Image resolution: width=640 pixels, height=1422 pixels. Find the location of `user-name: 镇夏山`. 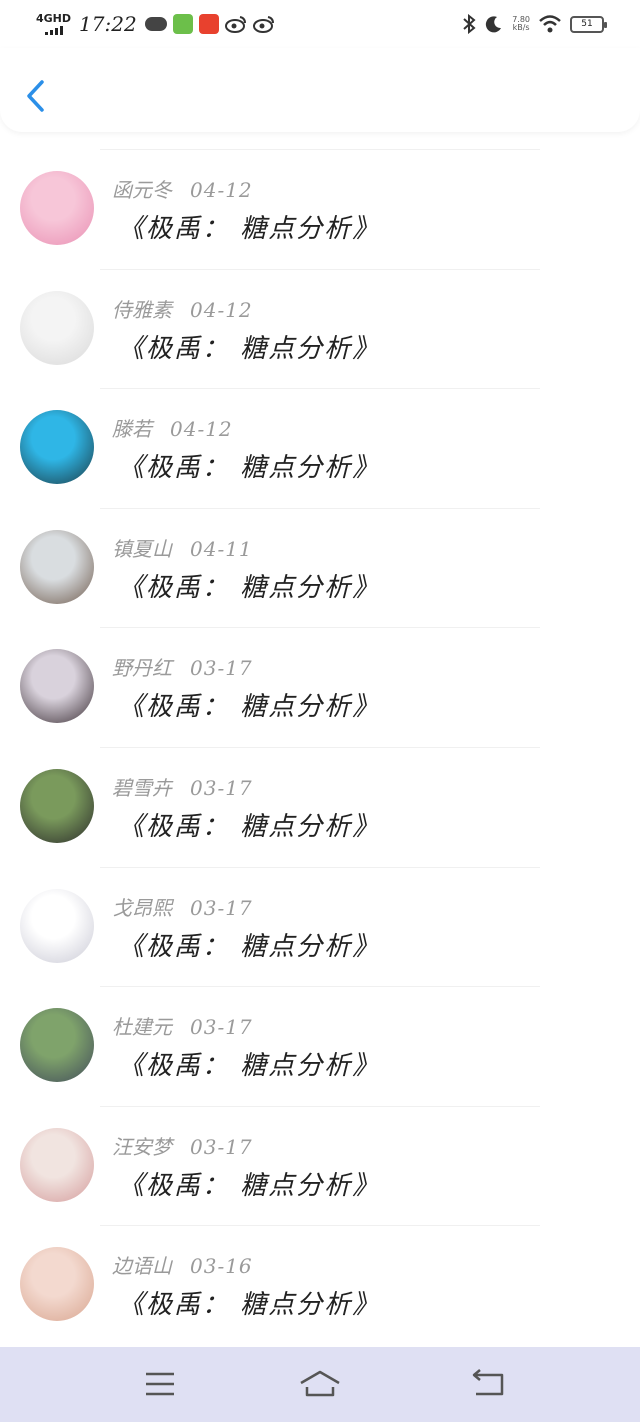

user-name: 镇夏山 is located at coordinates (142, 549).